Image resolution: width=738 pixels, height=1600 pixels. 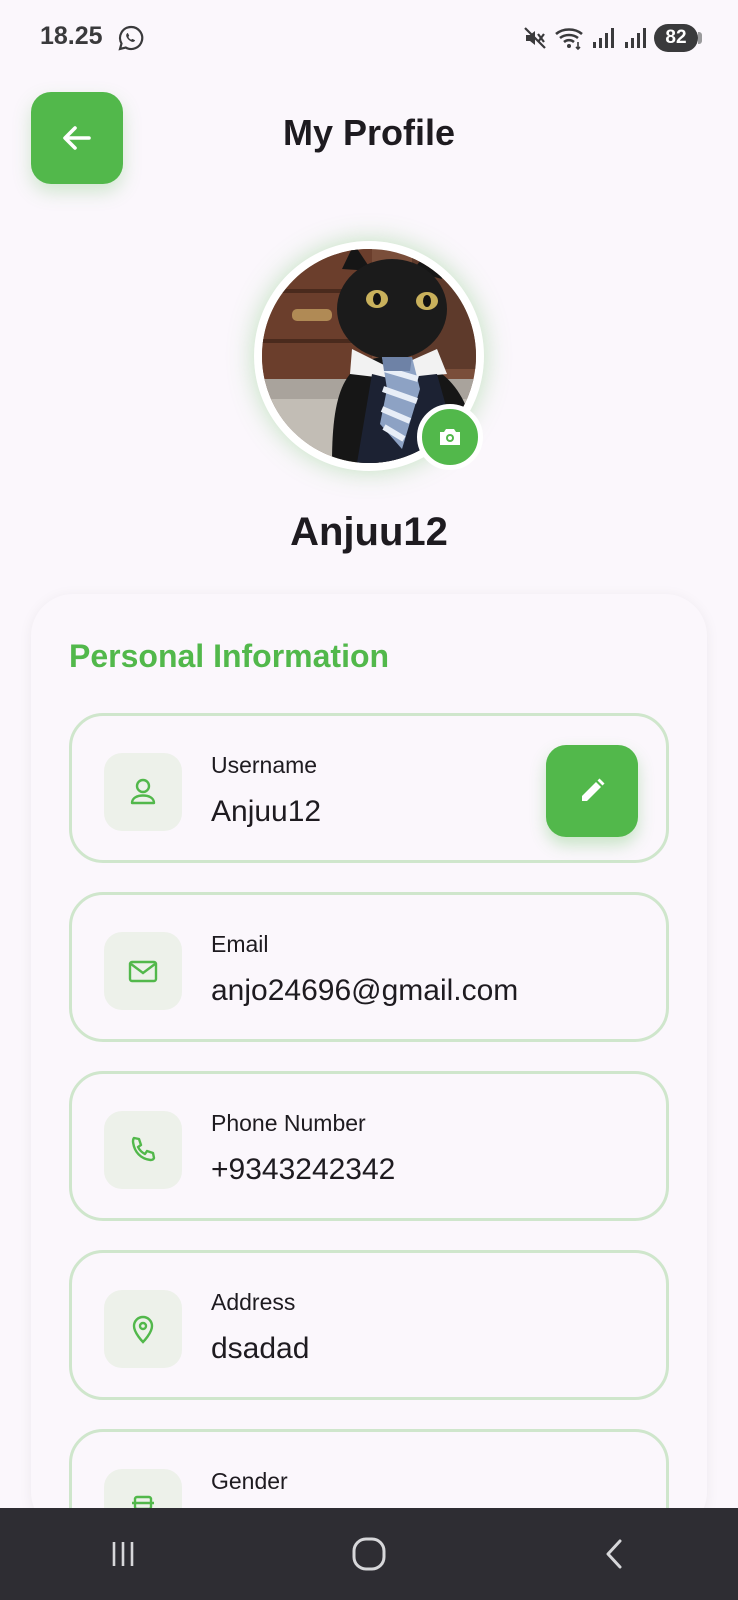 I want to click on location-pin-icon, so click(x=143, y=1329).